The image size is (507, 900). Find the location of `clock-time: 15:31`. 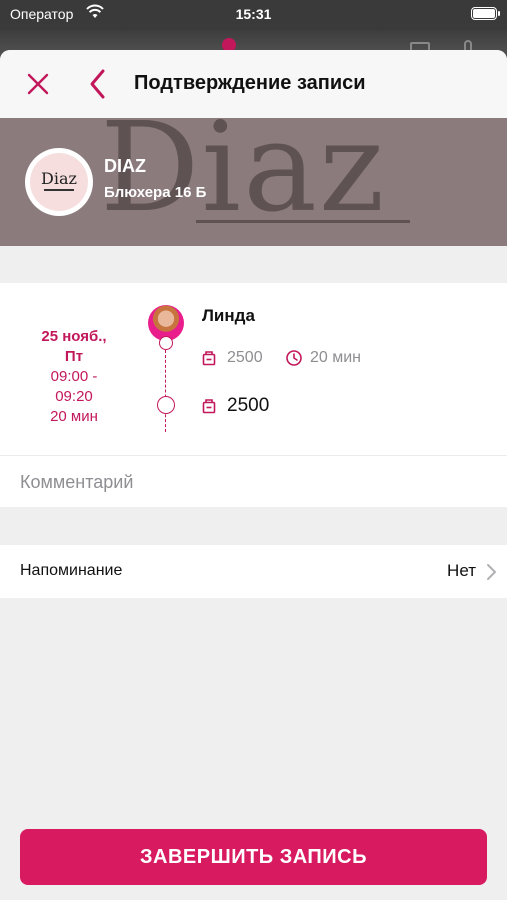

clock-time: 15:31 is located at coordinates (253, 14).